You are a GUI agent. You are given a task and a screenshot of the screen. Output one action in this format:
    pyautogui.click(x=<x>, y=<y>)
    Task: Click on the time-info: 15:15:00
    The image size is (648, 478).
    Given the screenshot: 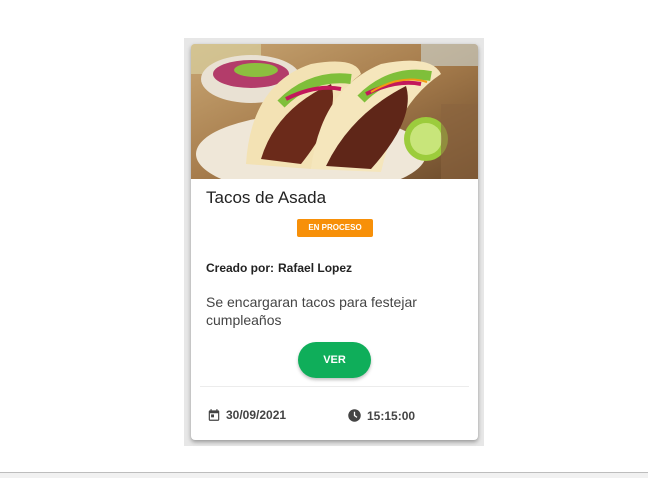 What is the action you would take?
    pyautogui.click(x=381, y=415)
    